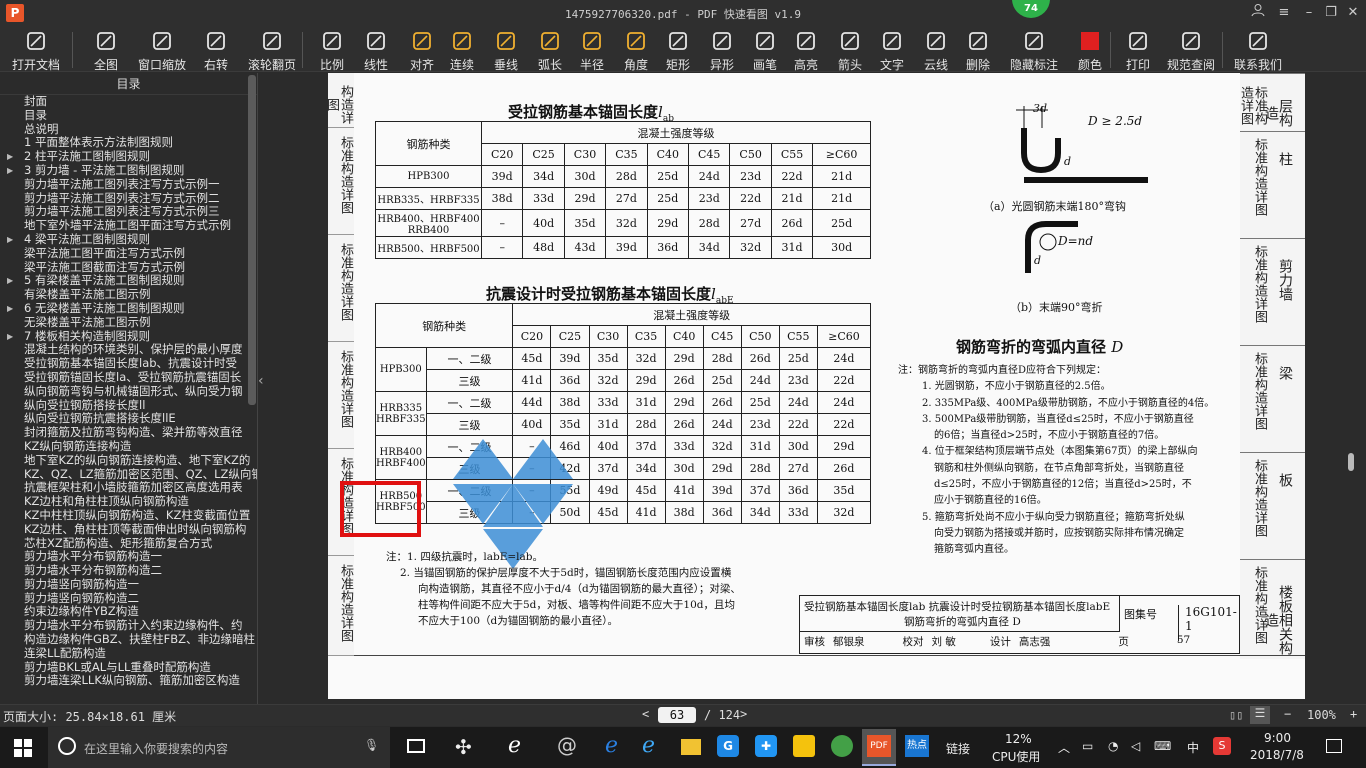 This screenshot has width=1366, height=768. I want to click on toolbar-button-4: 滚轮翻页, so click(272, 50).